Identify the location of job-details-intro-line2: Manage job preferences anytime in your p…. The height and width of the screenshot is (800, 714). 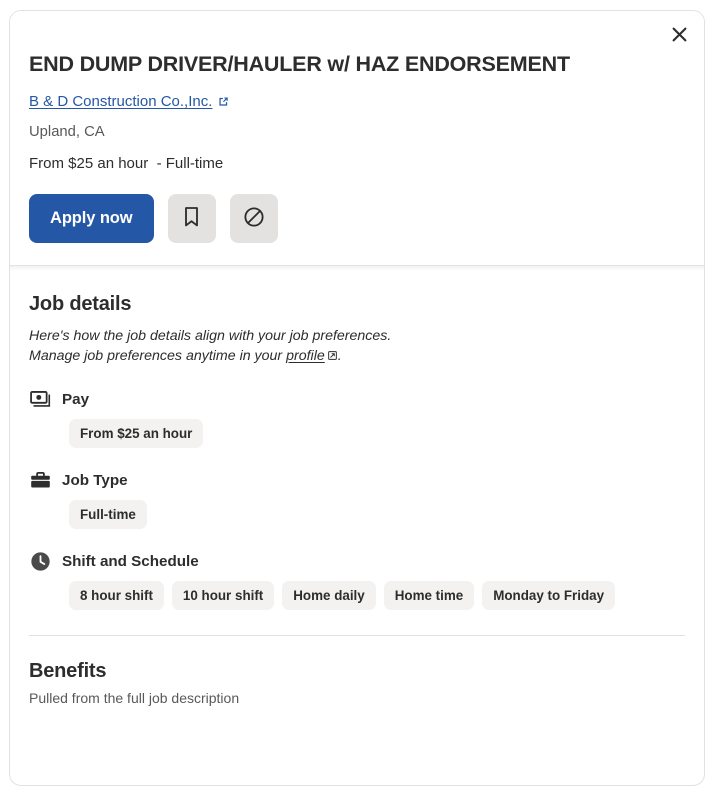
(356, 356).